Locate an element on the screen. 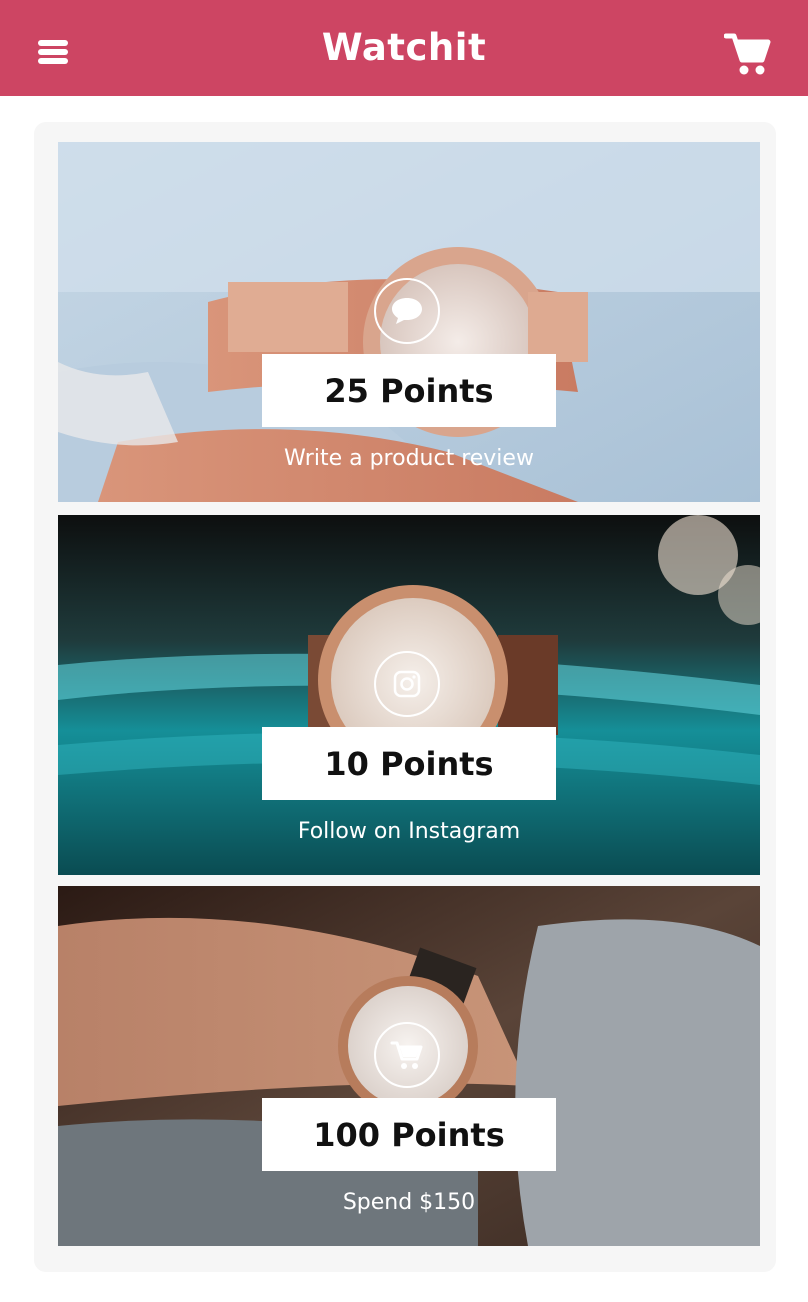 This screenshot has width=808, height=1302. app-header: Watchit is located at coordinates (404, 48).